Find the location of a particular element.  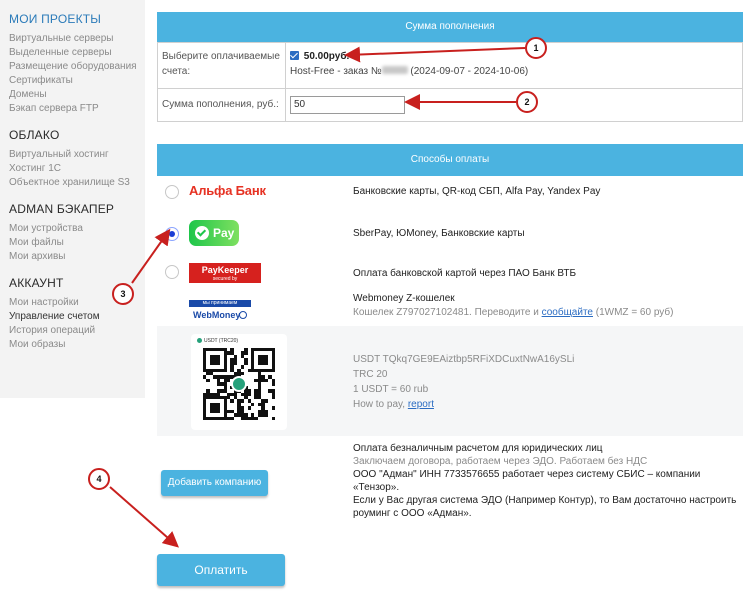

sidebar-title-backuper: ADMAN БЭКАПЕР is located at coordinates (77, 209).